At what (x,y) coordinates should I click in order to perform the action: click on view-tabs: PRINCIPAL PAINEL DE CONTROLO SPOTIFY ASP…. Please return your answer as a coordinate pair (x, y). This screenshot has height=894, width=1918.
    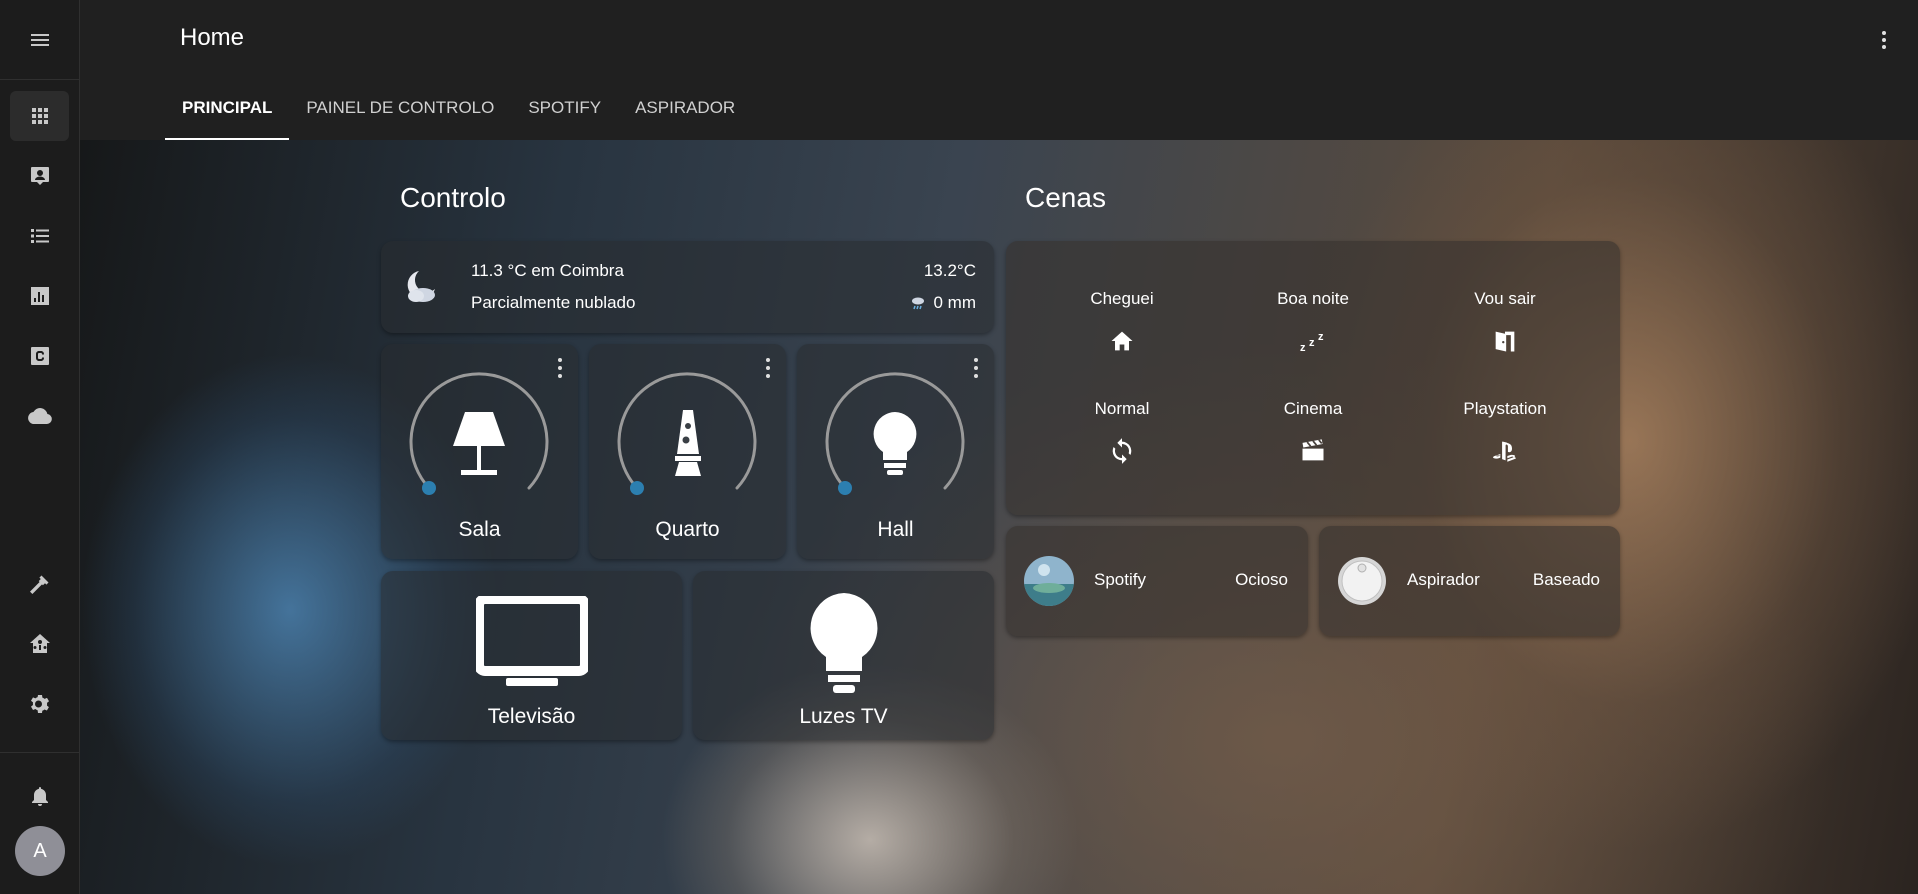
    Looking at the image, I should click on (458, 114).